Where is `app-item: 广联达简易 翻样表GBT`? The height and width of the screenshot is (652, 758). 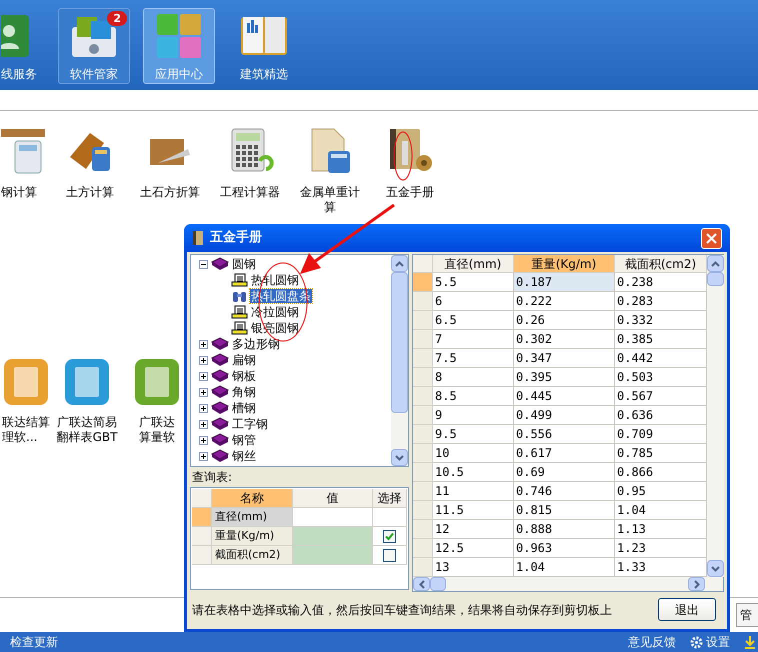 app-item: 广联达简易 翻样表GBT is located at coordinates (87, 401).